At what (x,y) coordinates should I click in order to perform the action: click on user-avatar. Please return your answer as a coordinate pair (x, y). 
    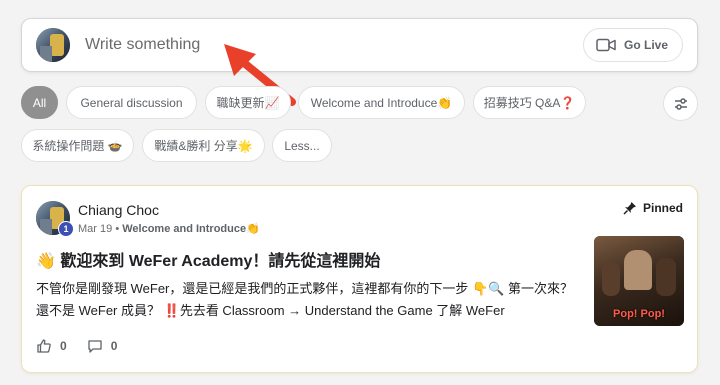
    Looking at the image, I should click on (53, 45).